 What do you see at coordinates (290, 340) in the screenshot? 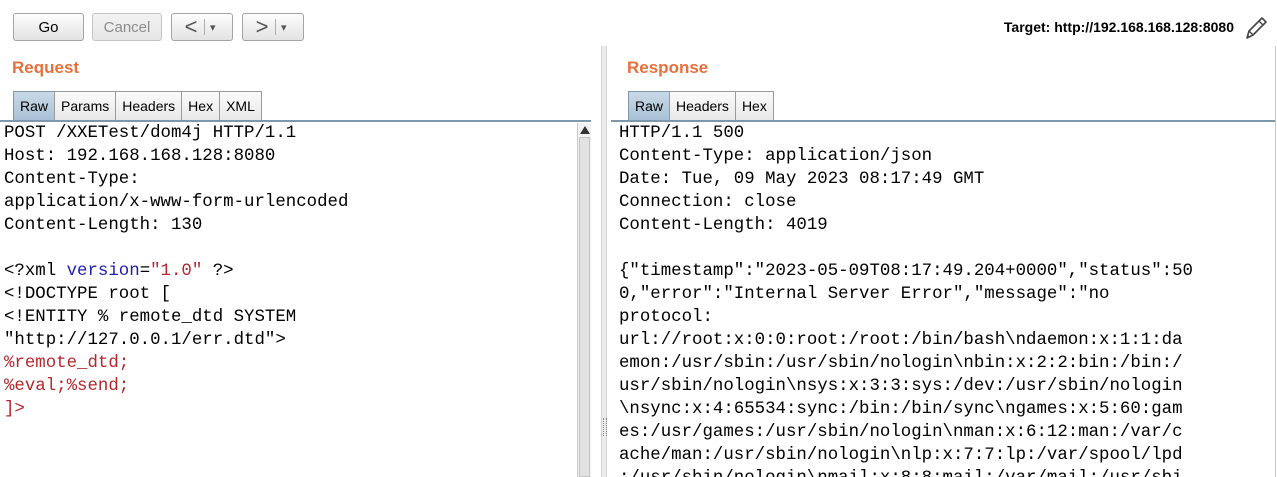
I see `code-line: "http://127.0.0.1/err.dtd">` at bounding box center [290, 340].